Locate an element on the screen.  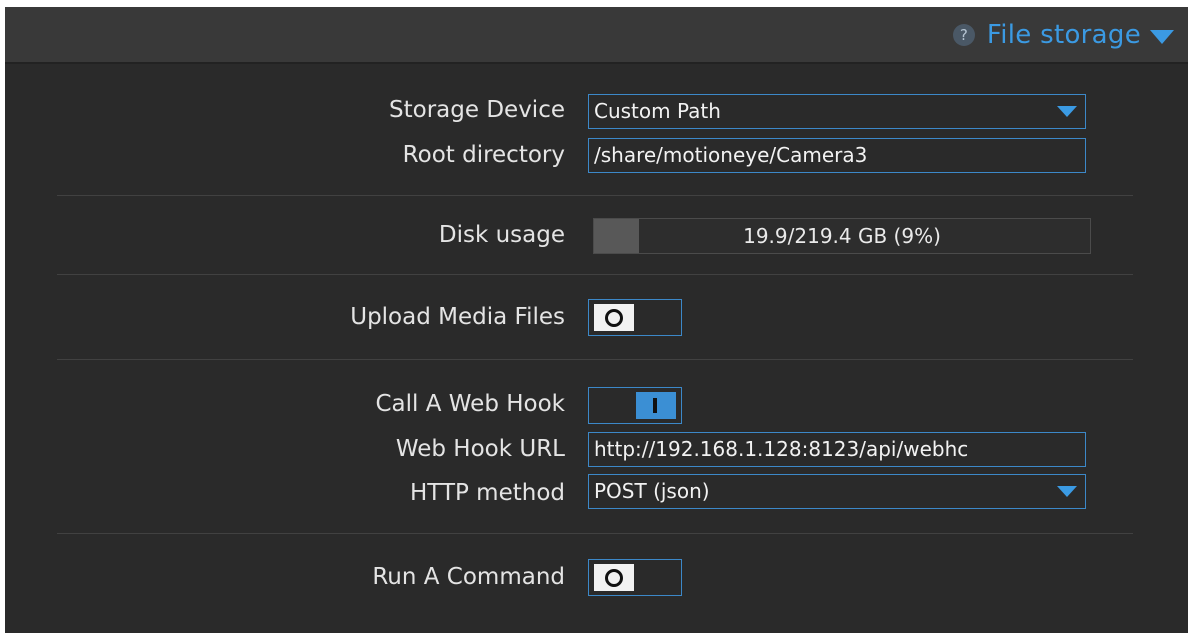
toggle-on-icon is located at coordinates (656, 405).